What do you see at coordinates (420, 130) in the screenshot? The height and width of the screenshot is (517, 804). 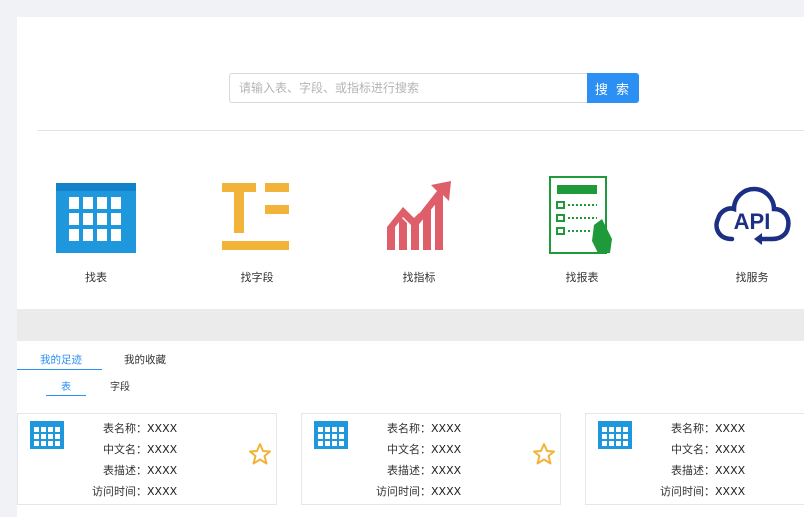 I see `divider` at bounding box center [420, 130].